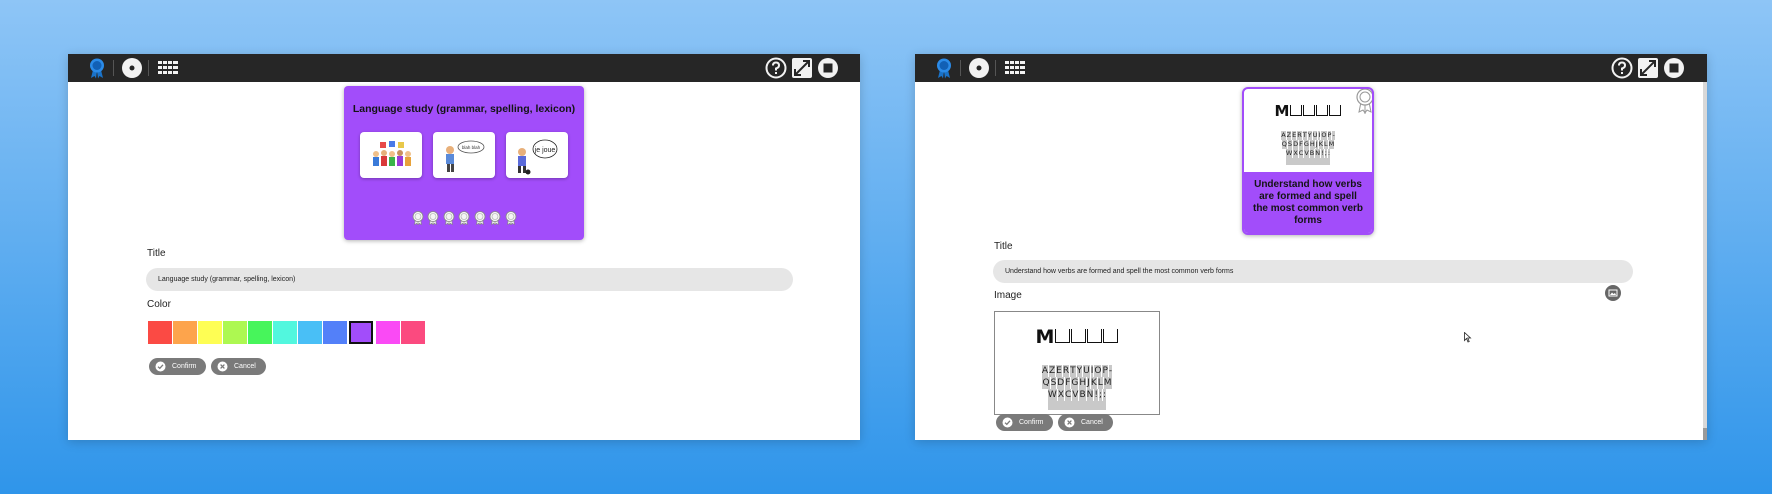 The image size is (1772, 494). Describe the element at coordinates (1705, 261) in the screenshot. I see `vertical-scrollbar` at that location.